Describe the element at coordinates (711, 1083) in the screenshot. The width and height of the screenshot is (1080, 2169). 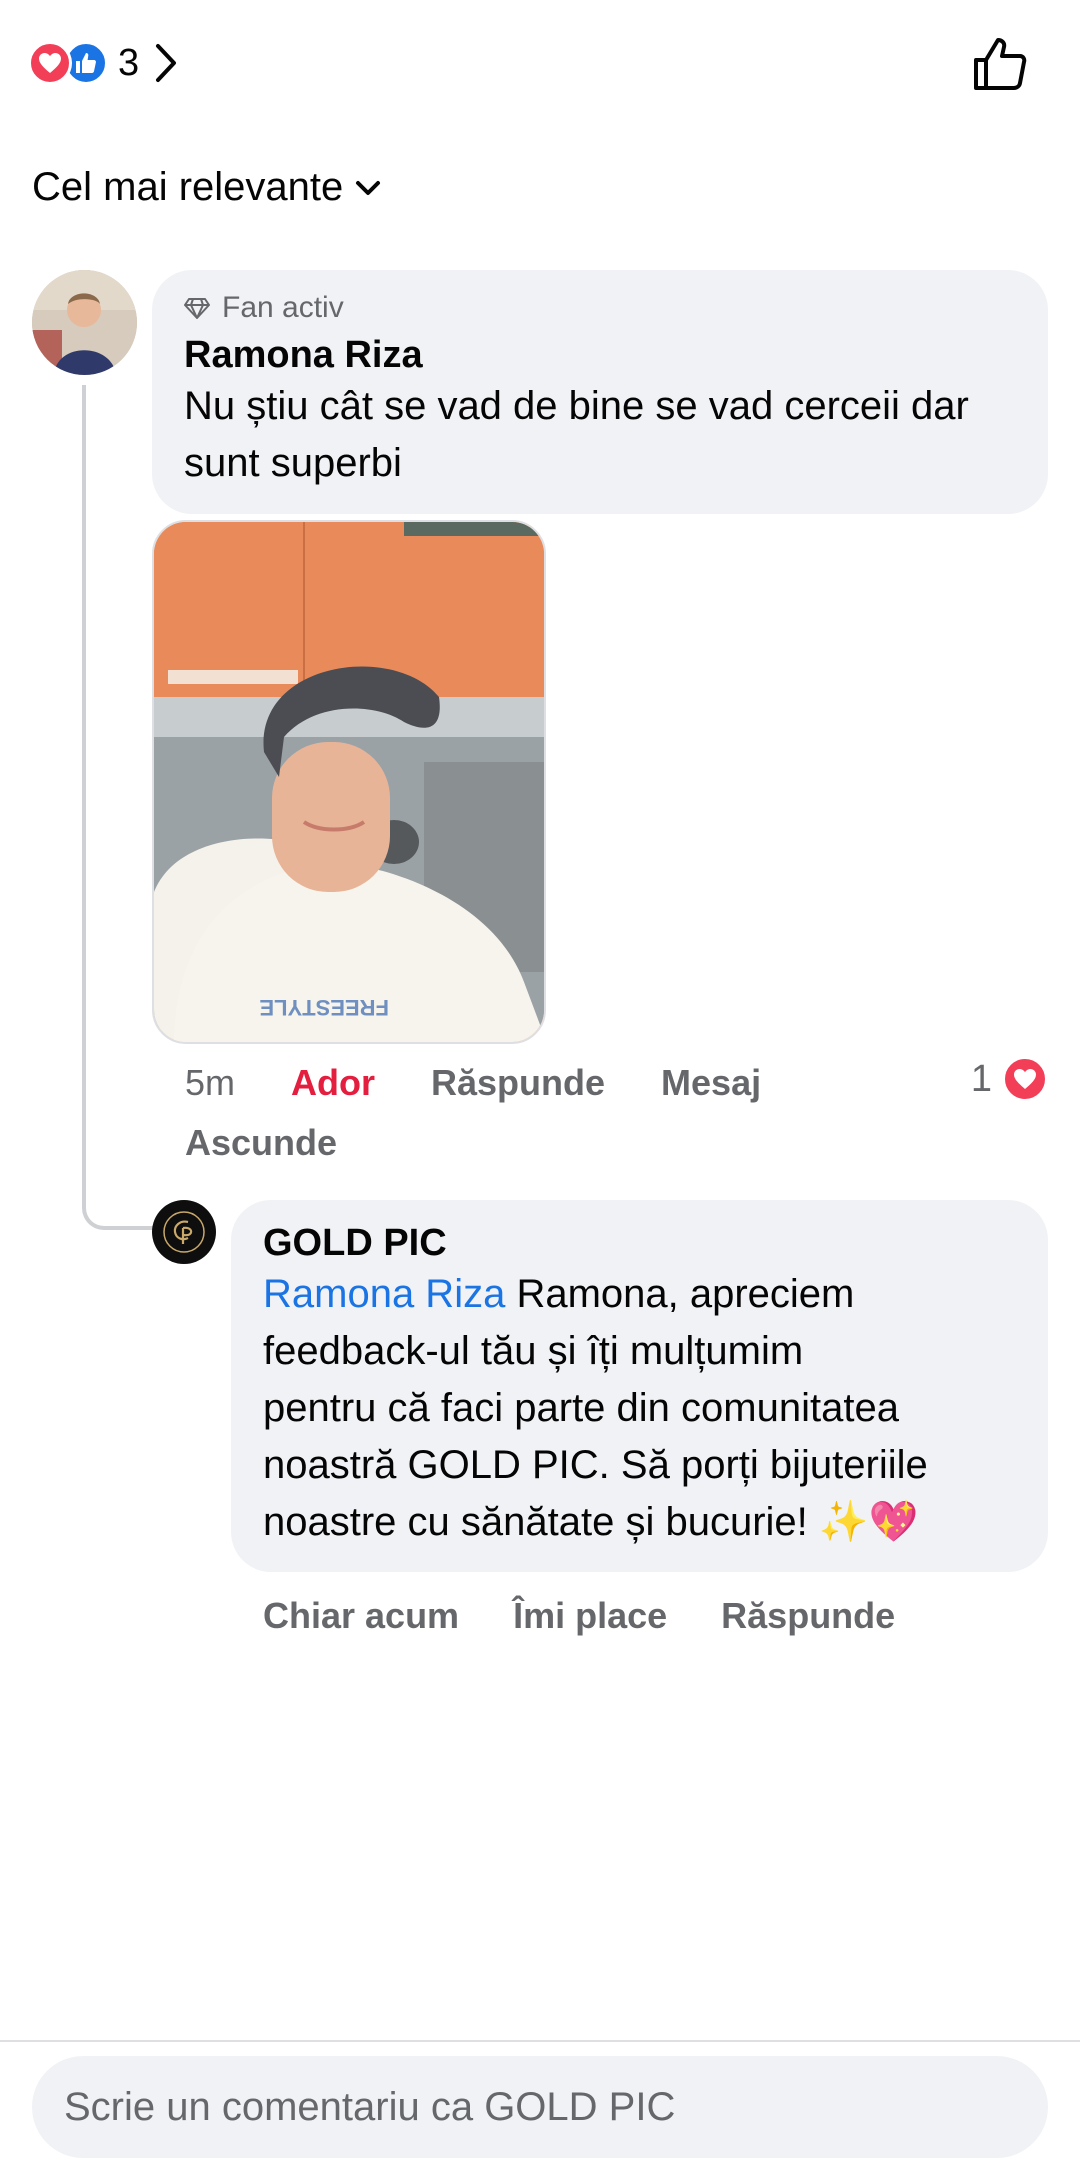
I see `message-button: Mesaj` at that location.